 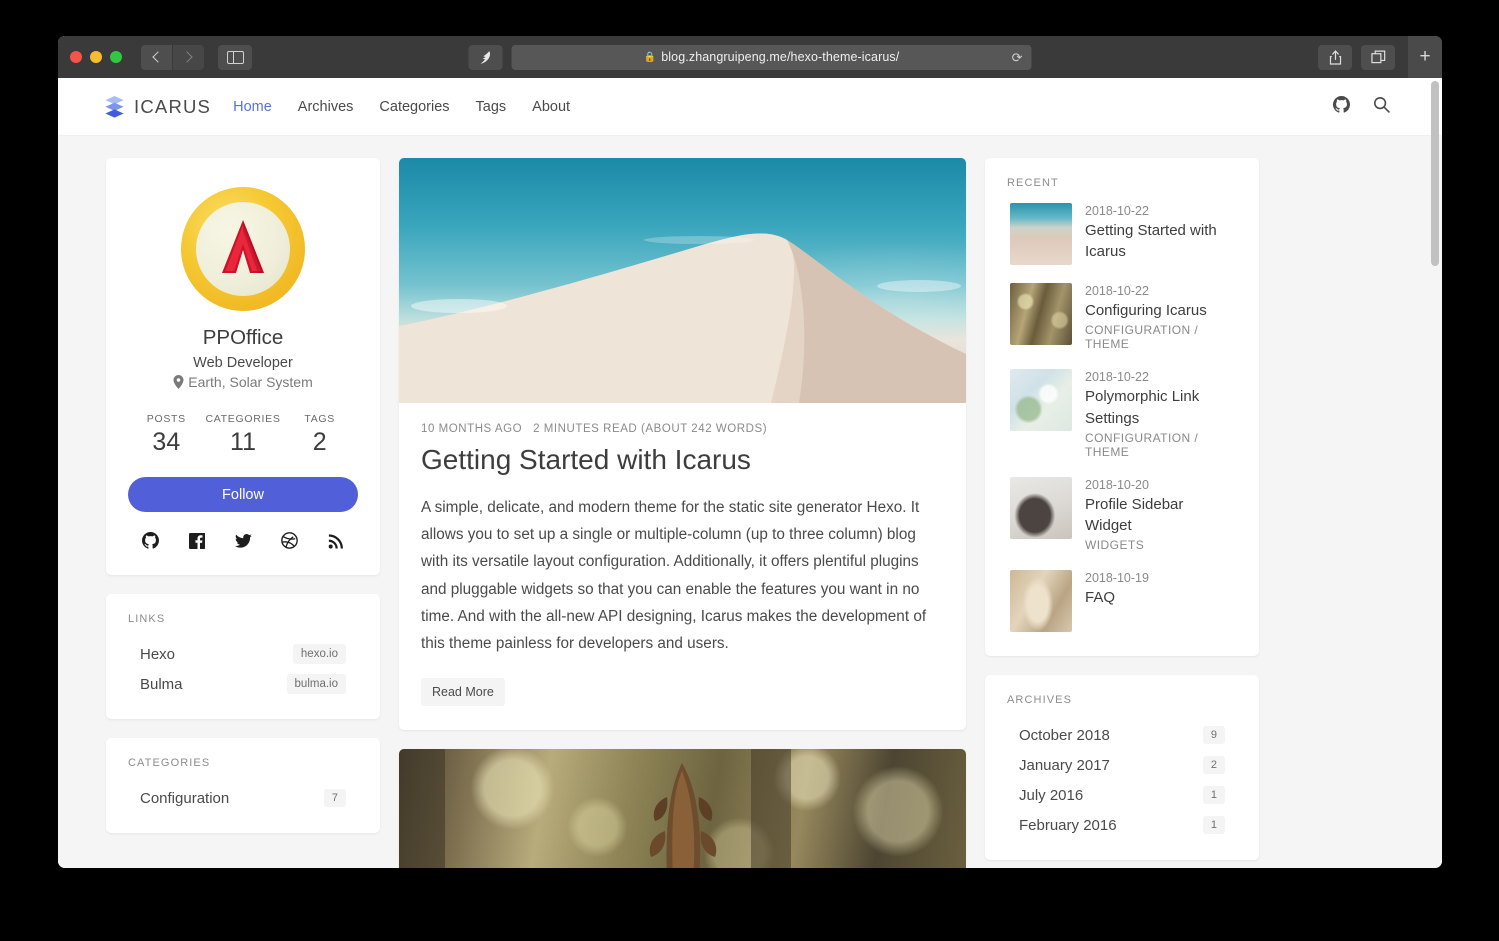 What do you see at coordinates (252, 107) in the screenshot?
I see `nav-link-home: Home` at bounding box center [252, 107].